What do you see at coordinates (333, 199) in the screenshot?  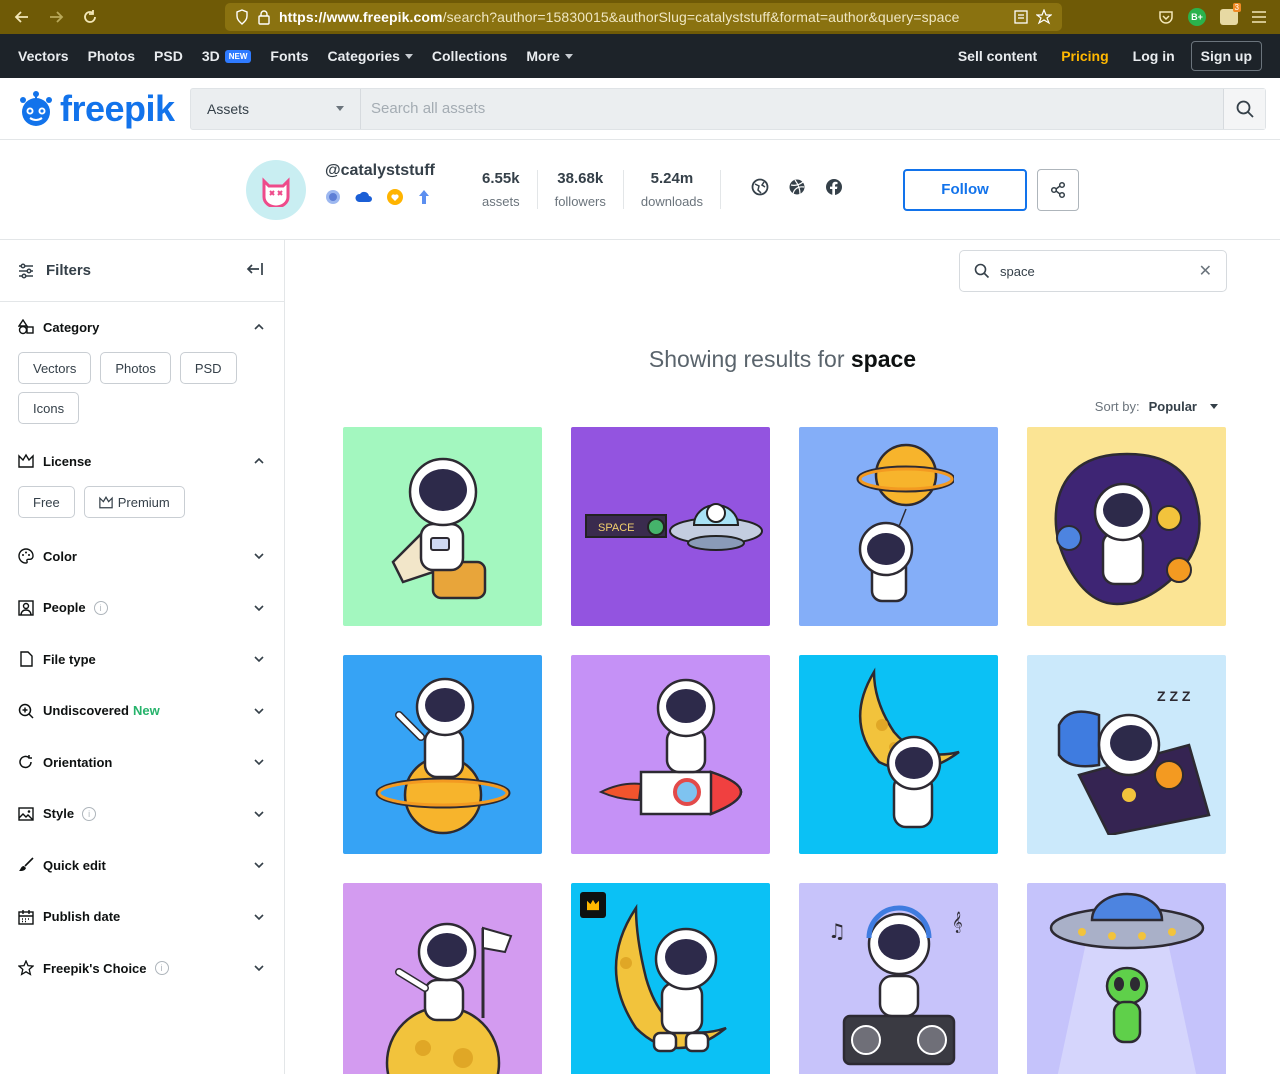 I see `globe-badge-icon` at bounding box center [333, 199].